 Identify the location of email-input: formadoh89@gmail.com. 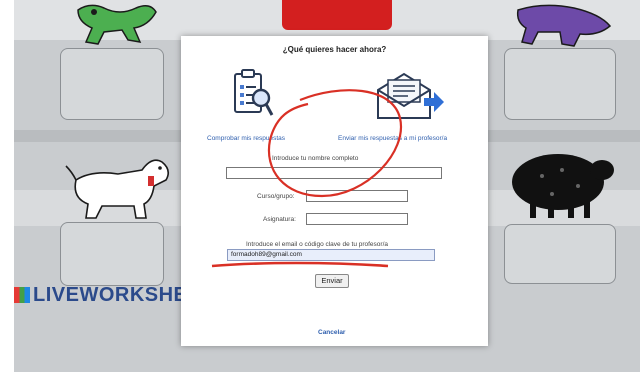
(331, 255).